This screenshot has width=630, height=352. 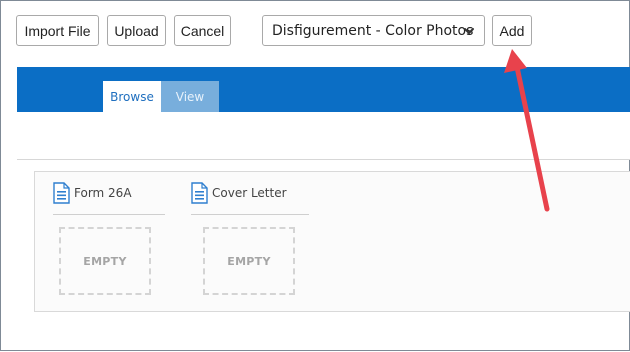 I want to click on annotation-arrow-icon, so click(x=527, y=130).